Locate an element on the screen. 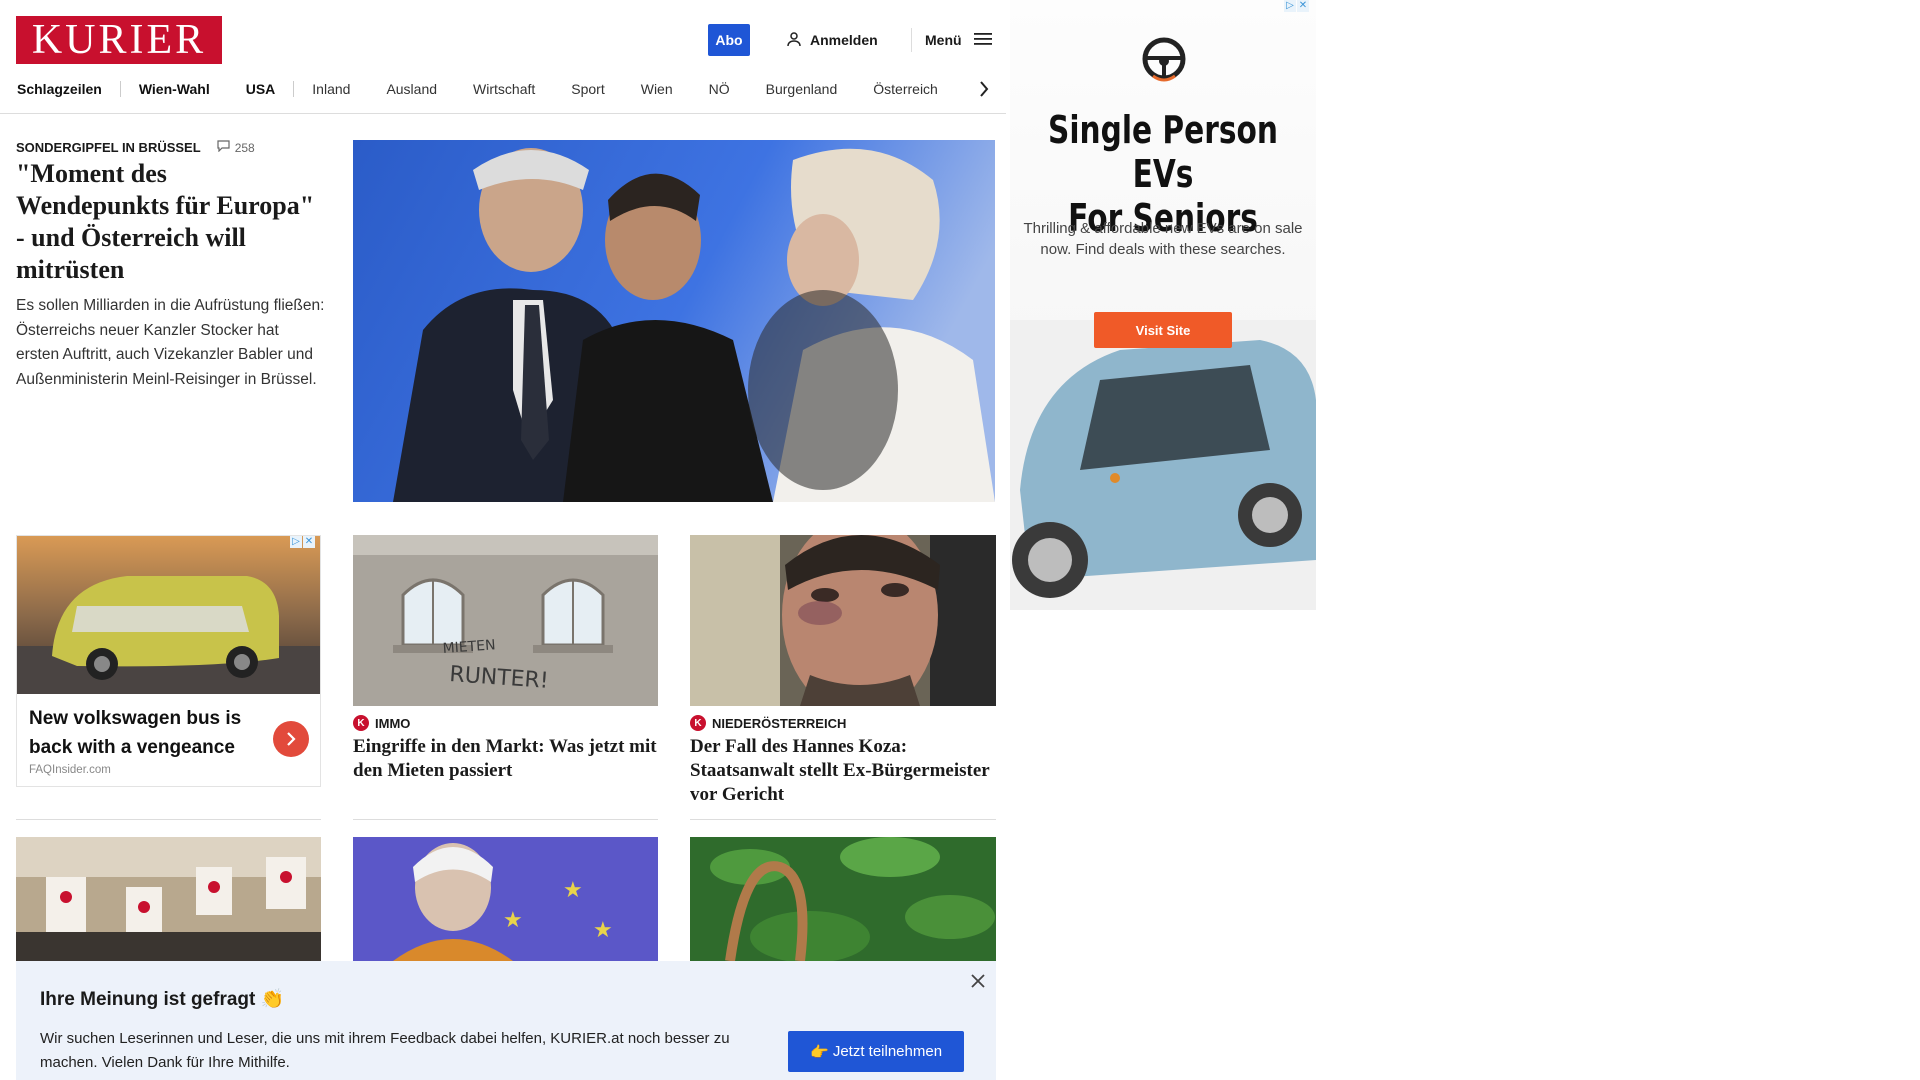 Image resolution: width=1920 pixels, height=1080 pixels. comment-icon is located at coordinates (223, 147).